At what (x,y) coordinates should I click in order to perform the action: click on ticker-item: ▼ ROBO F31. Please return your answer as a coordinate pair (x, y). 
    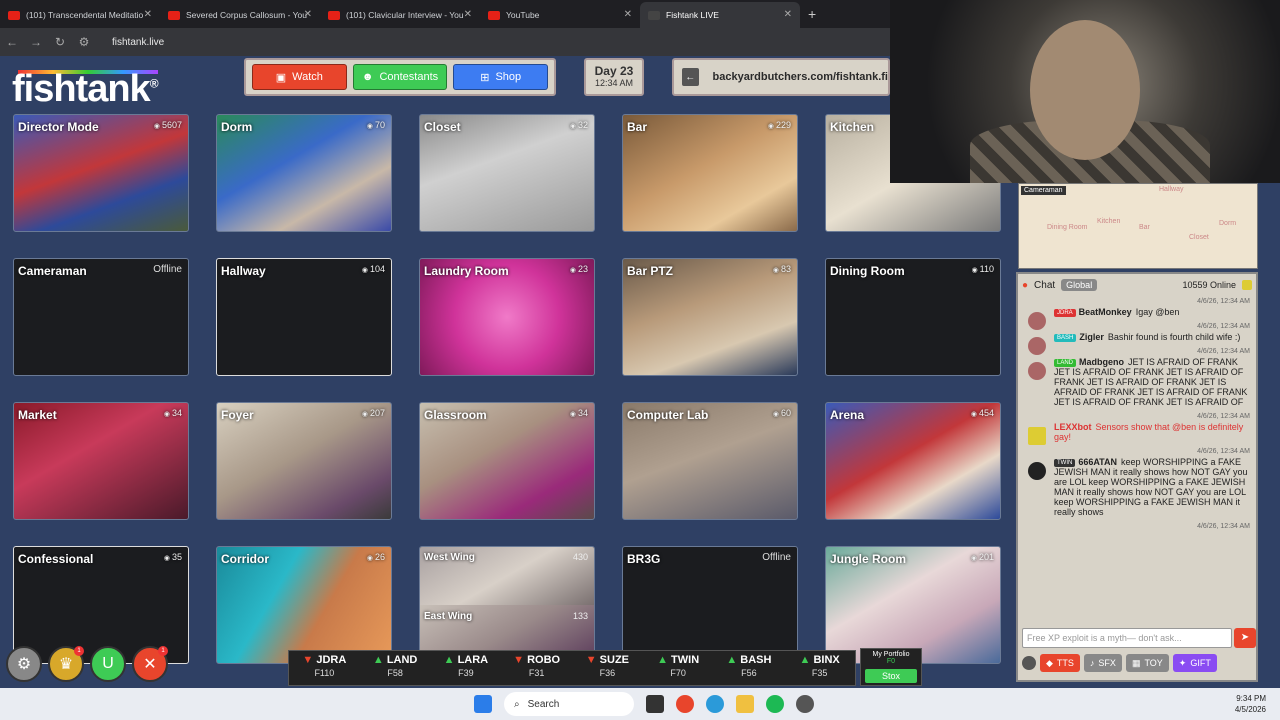
    Looking at the image, I should click on (536, 668).